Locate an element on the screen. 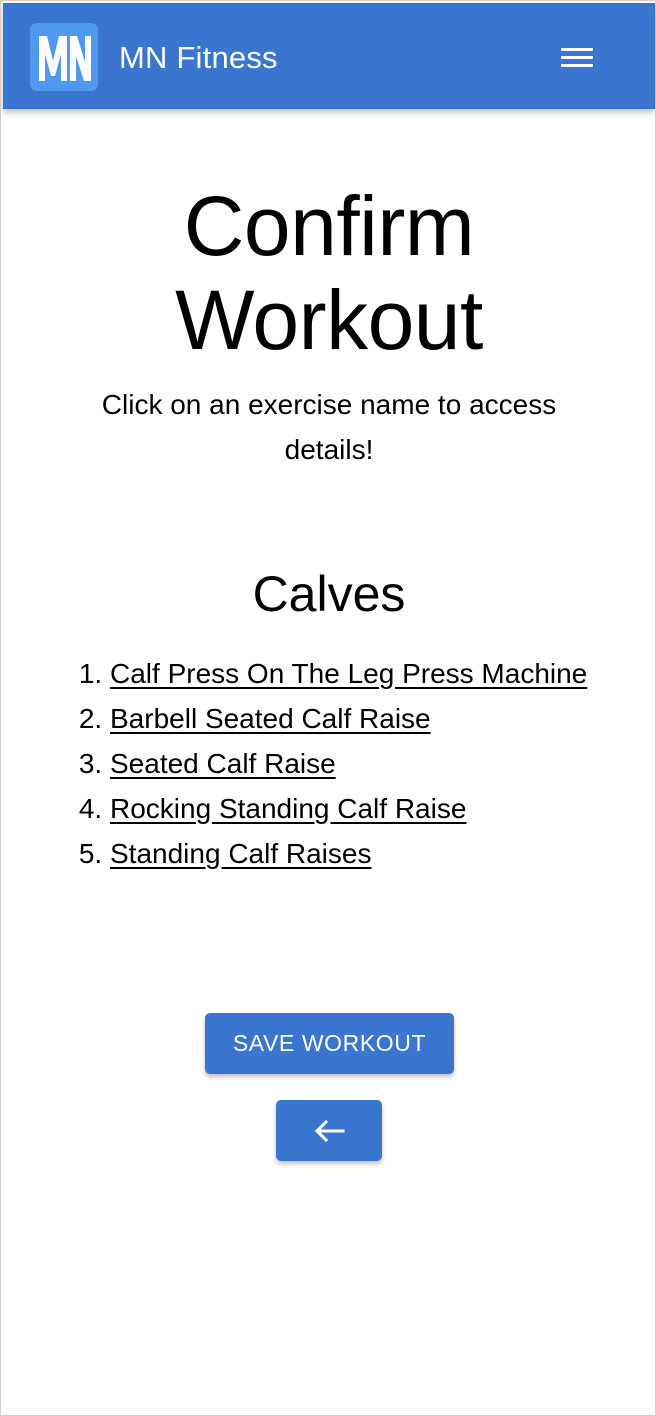 The image size is (656, 1416). mn-logo is located at coordinates (64, 57).